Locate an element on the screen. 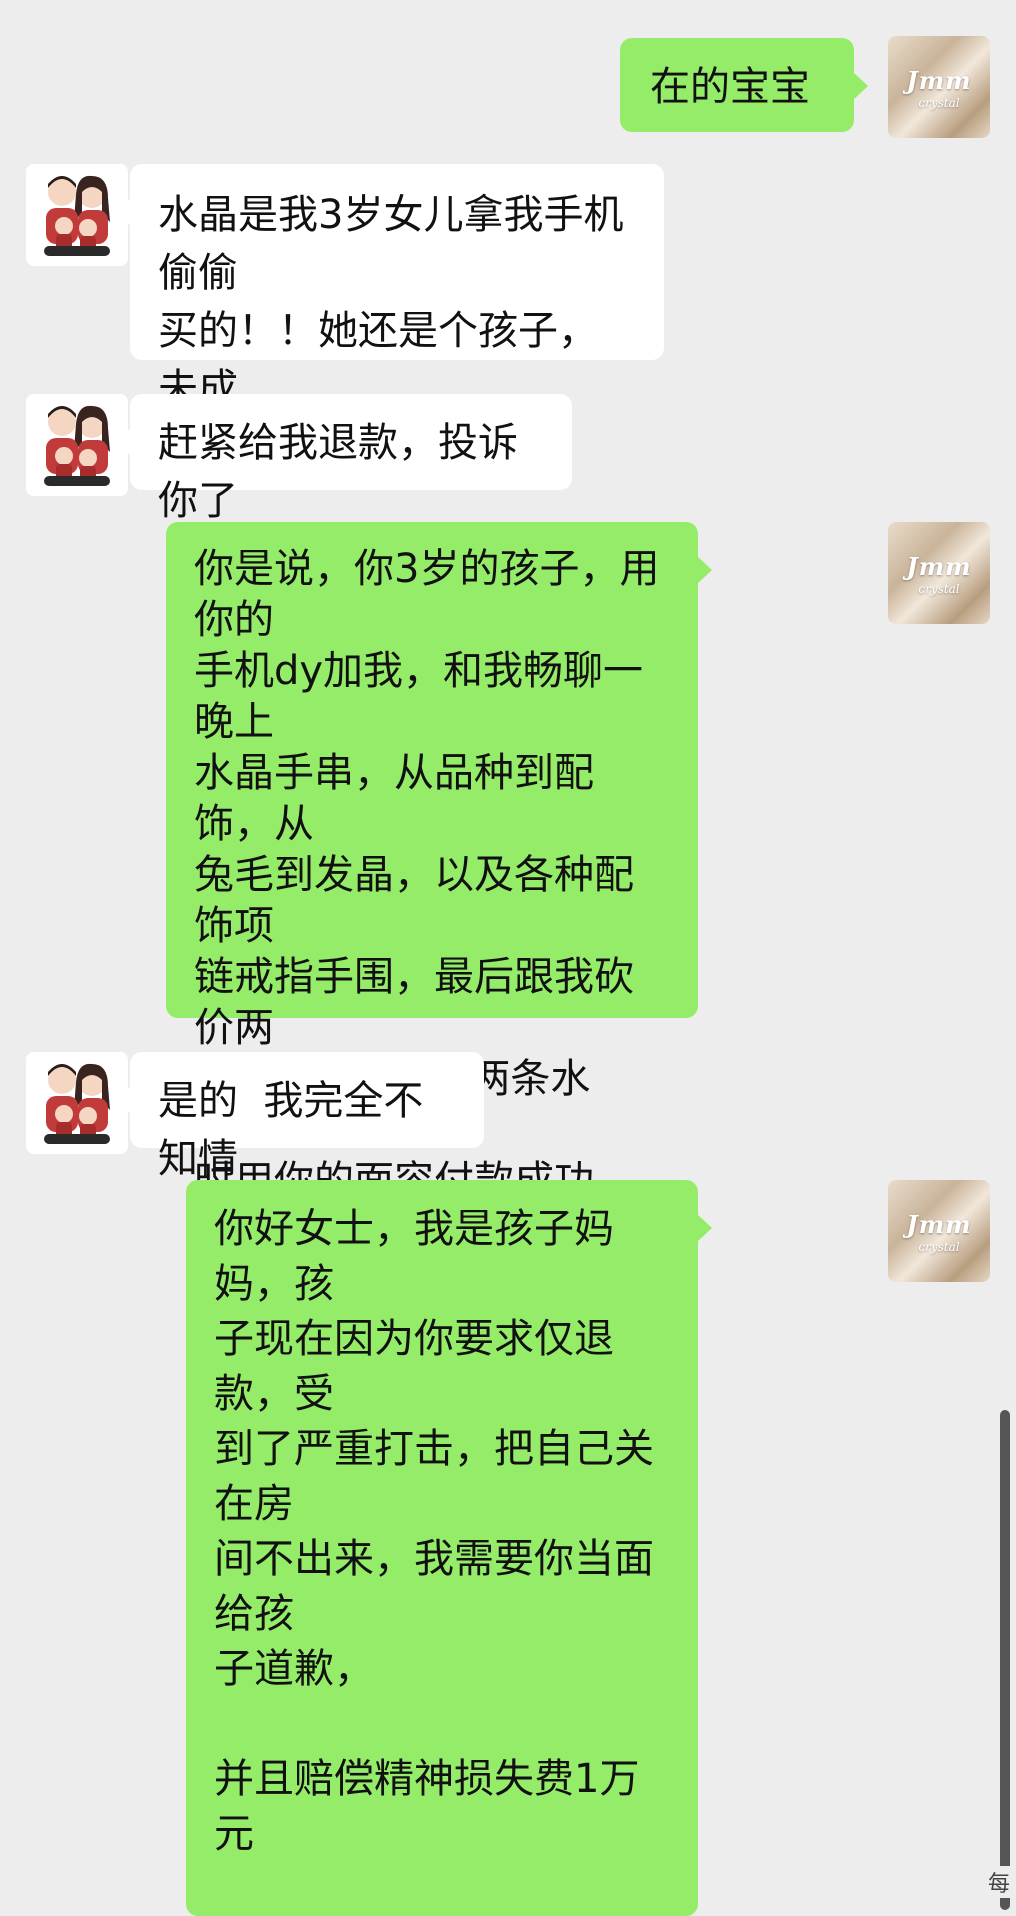 This screenshot has height=1916, width=1016. message-bubble-received: 赶紧给我退款，投诉你了 is located at coordinates (344, 459).